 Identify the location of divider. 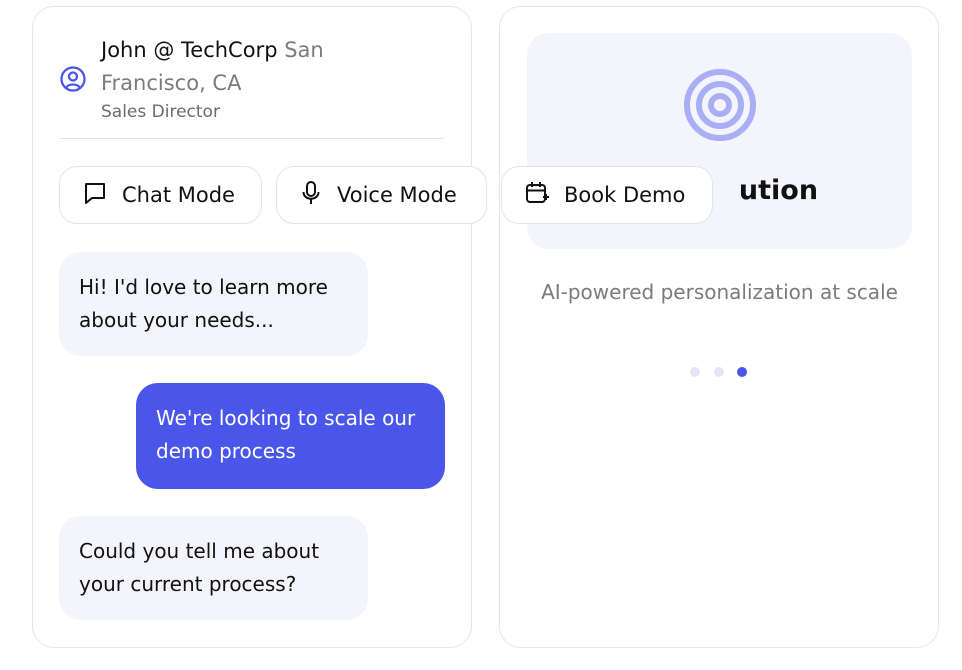
(251, 138).